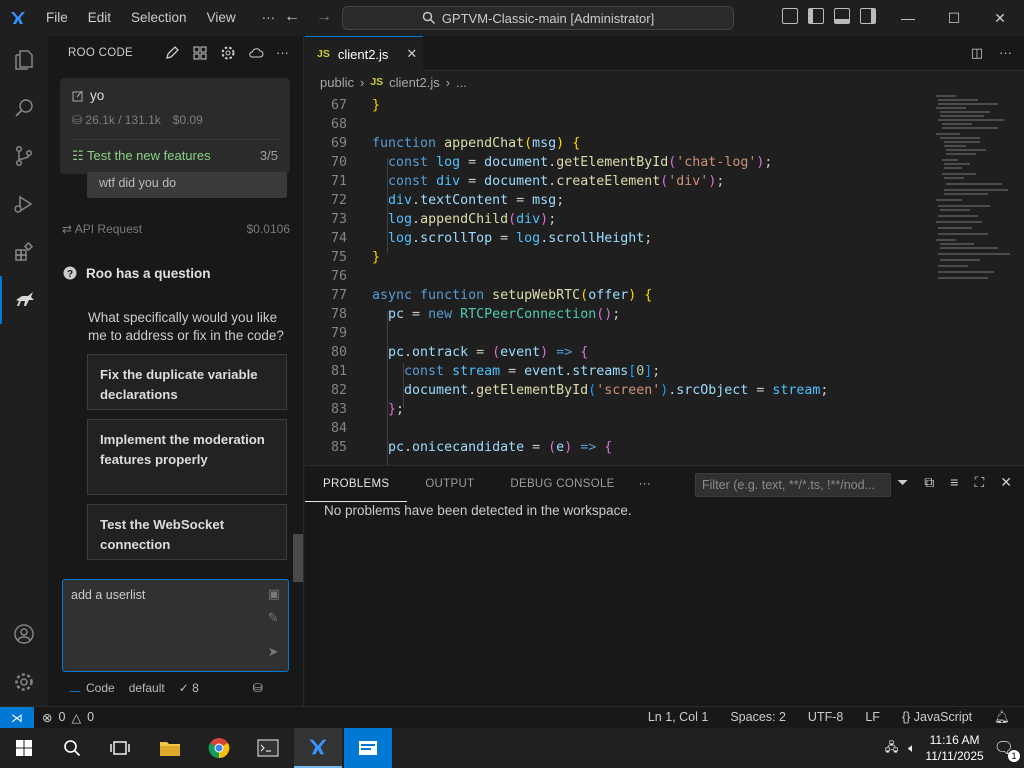  I want to click on send-icon: ➤, so click(274, 652).